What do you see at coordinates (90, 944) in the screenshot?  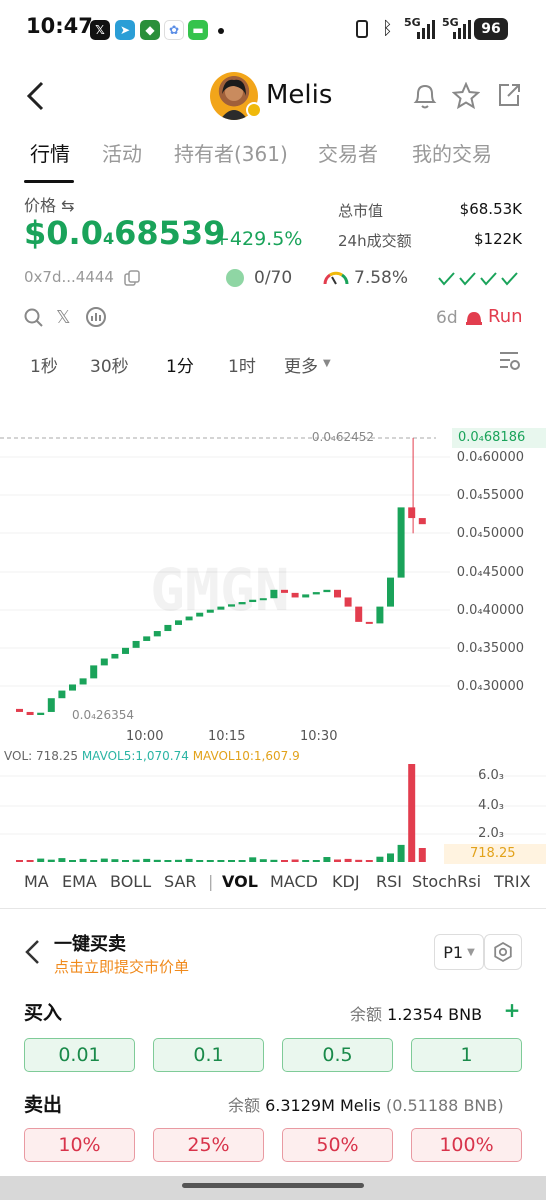 I see `quick-trade-title: 一键买卖` at bounding box center [90, 944].